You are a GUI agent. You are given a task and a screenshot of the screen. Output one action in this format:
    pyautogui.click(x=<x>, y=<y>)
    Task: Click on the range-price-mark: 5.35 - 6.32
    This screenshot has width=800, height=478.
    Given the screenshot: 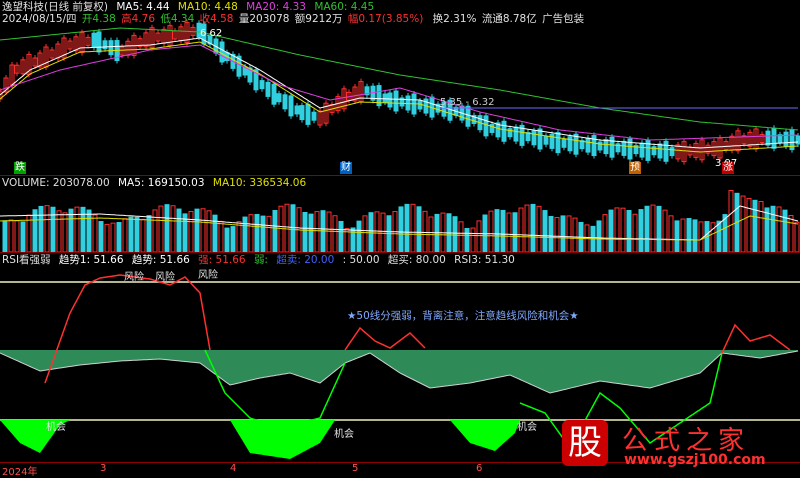 What is the action you would take?
    pyautogui.click(x=467, y=102)
    